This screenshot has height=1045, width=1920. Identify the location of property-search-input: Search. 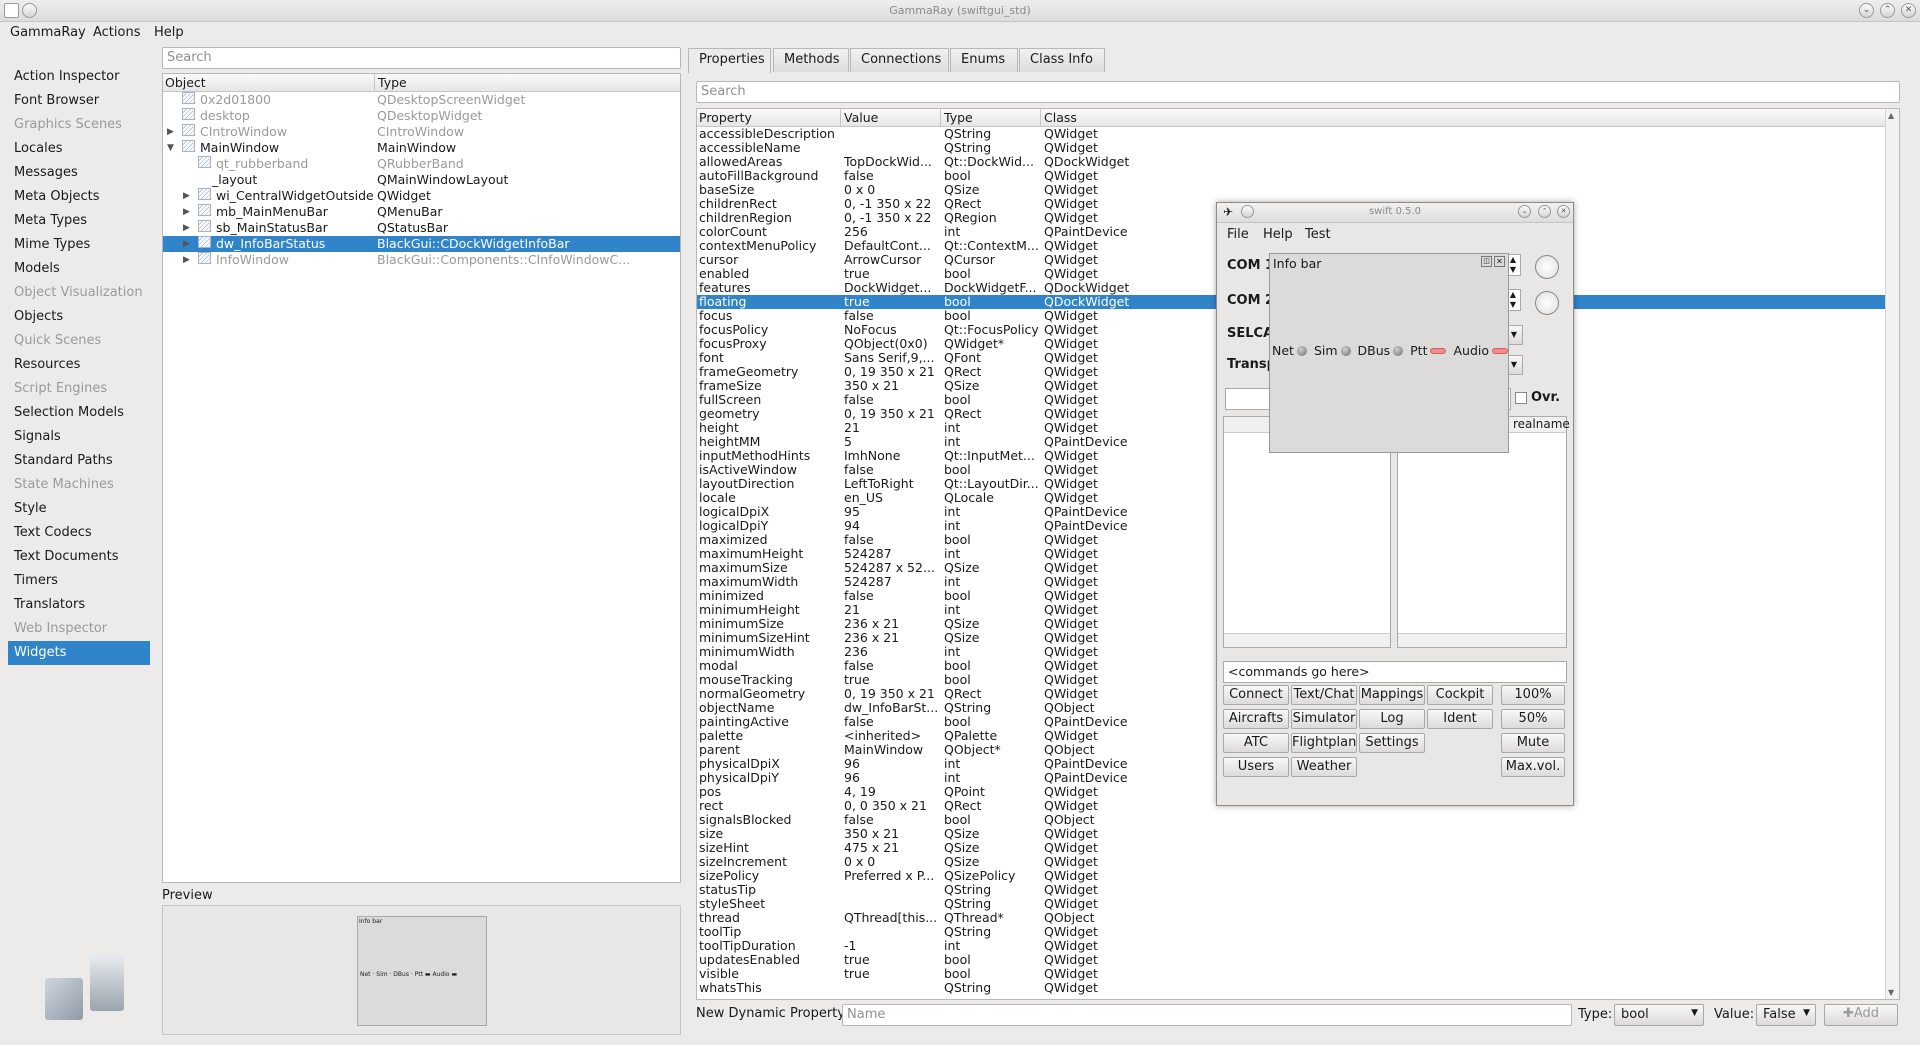
(1298, 92).